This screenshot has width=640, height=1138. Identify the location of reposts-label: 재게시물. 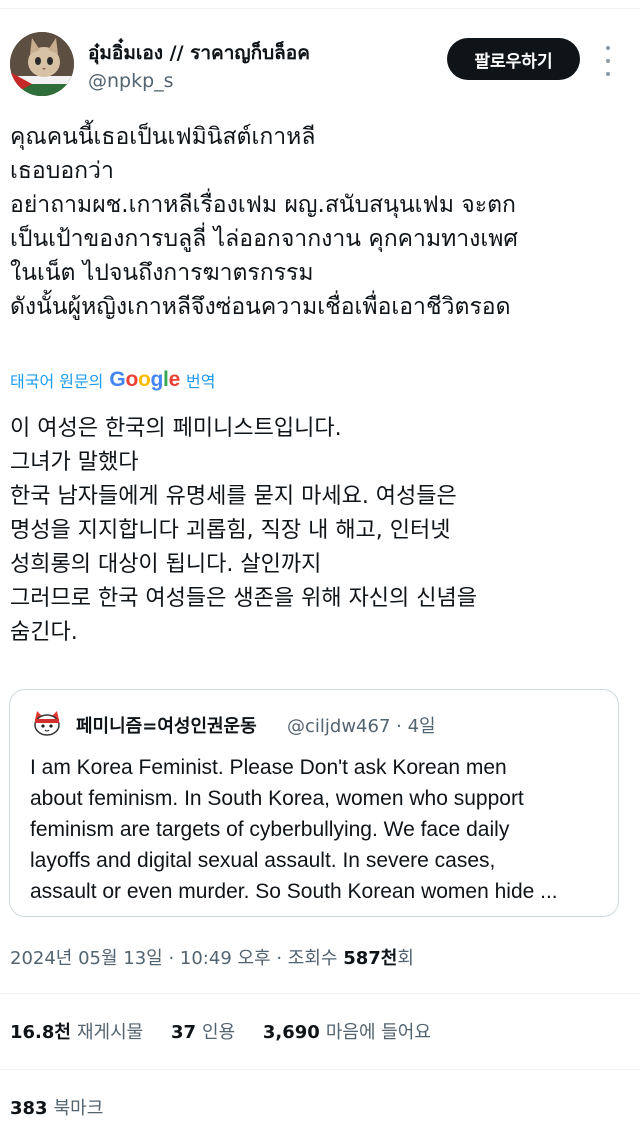
(110, 1032).